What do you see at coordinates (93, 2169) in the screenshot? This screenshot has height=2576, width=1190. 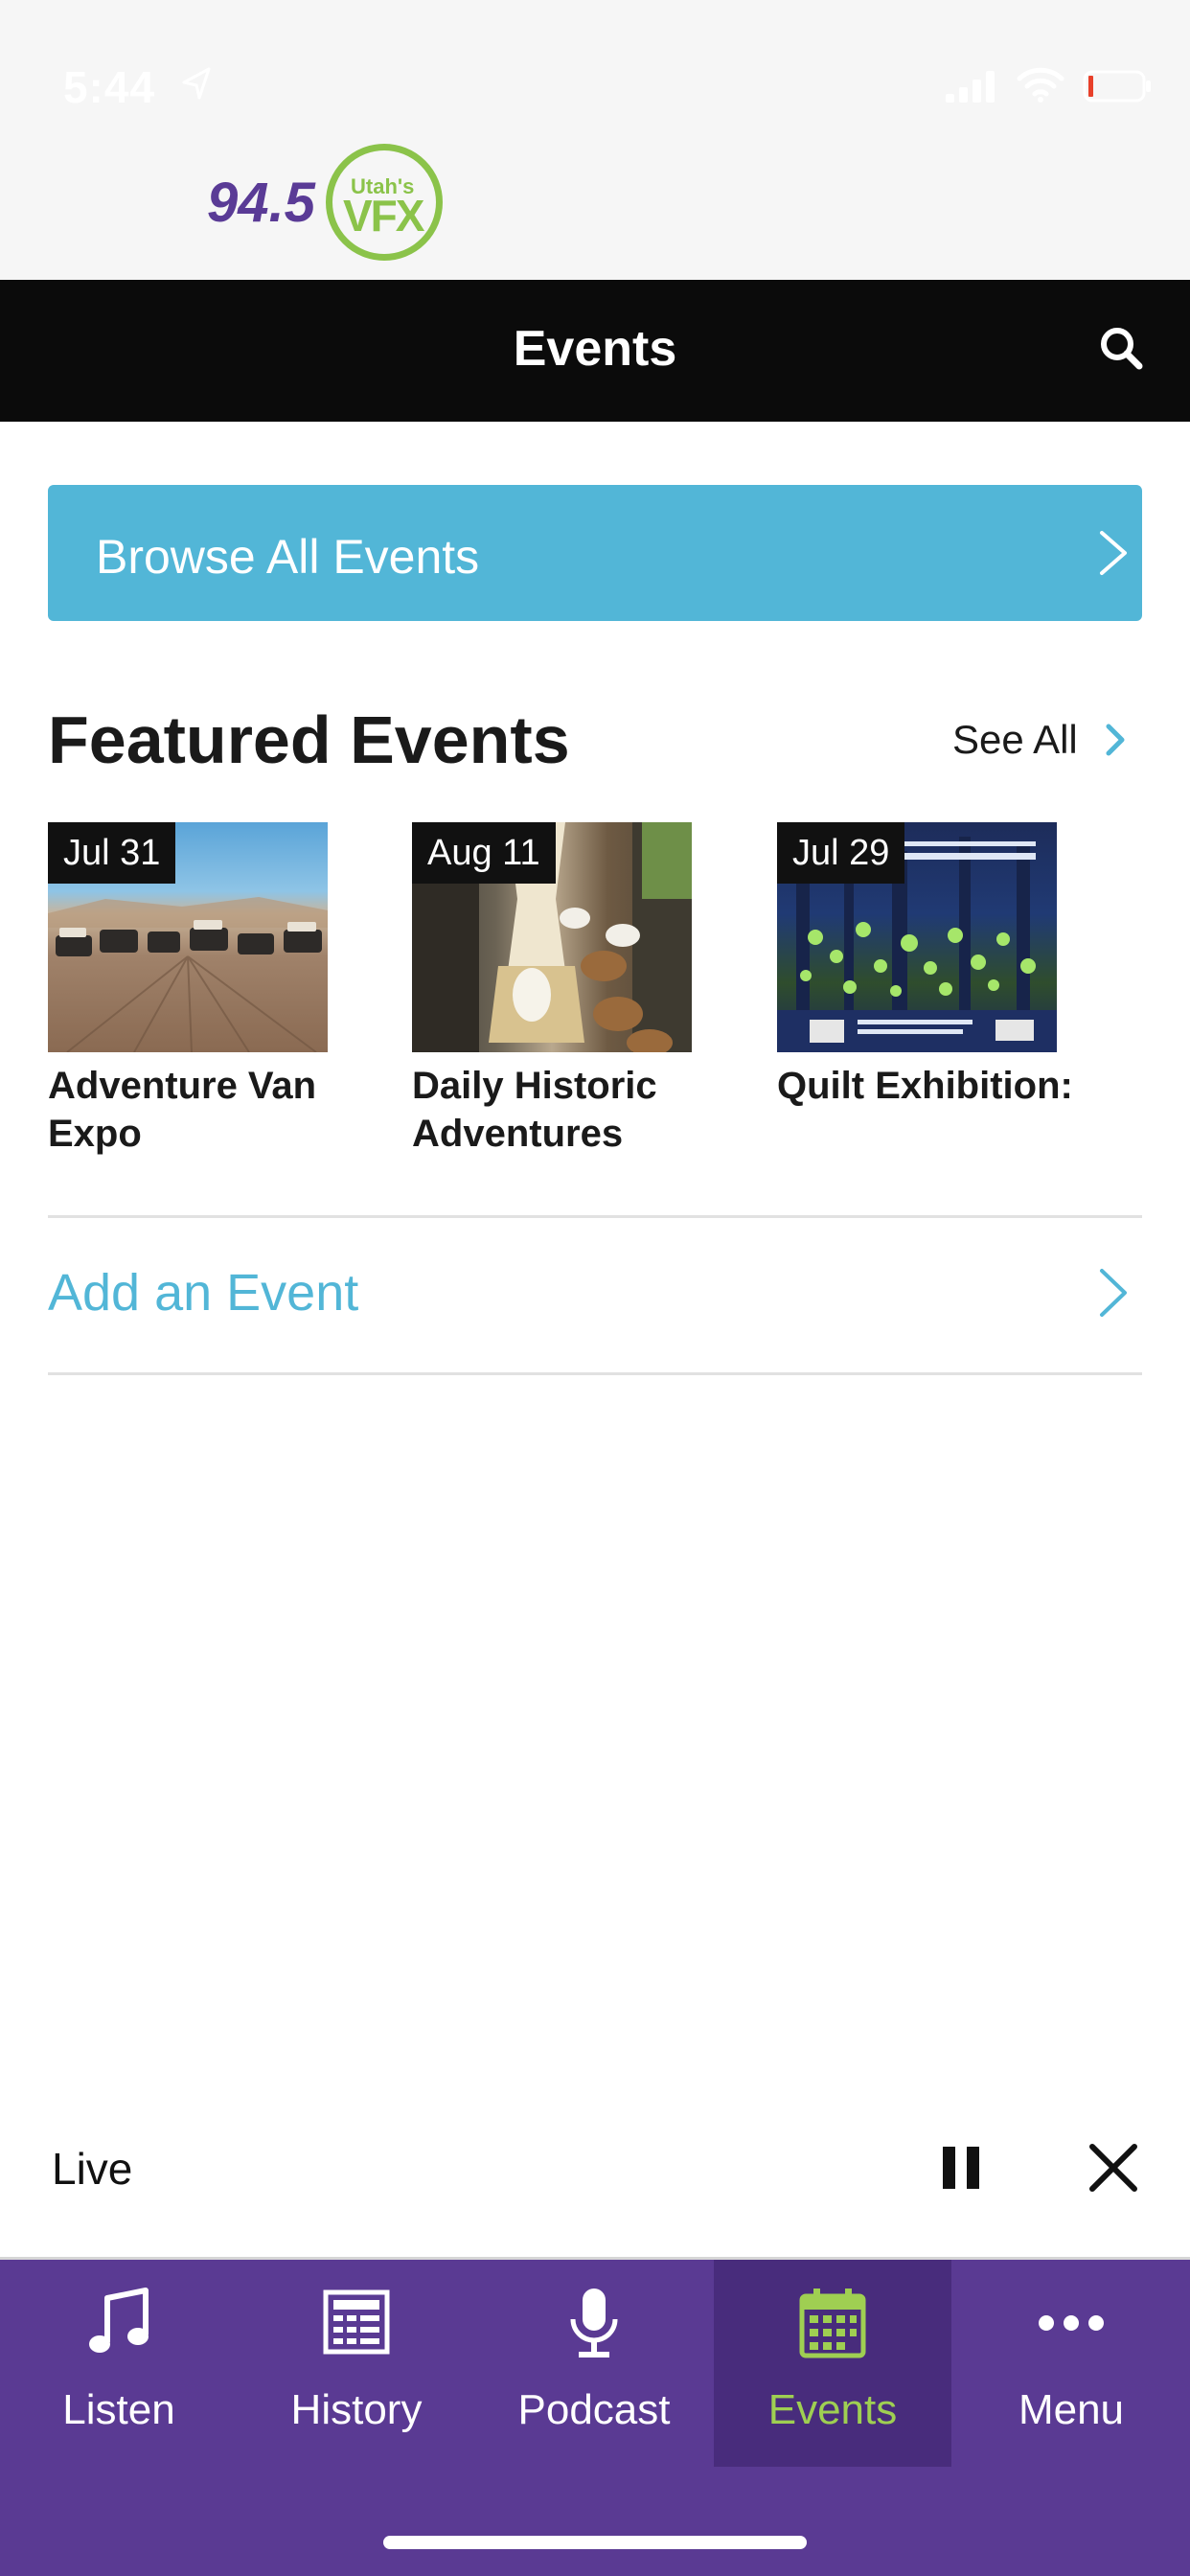 I see `now-playing-label: Live` at bounding box center [93, 2169].